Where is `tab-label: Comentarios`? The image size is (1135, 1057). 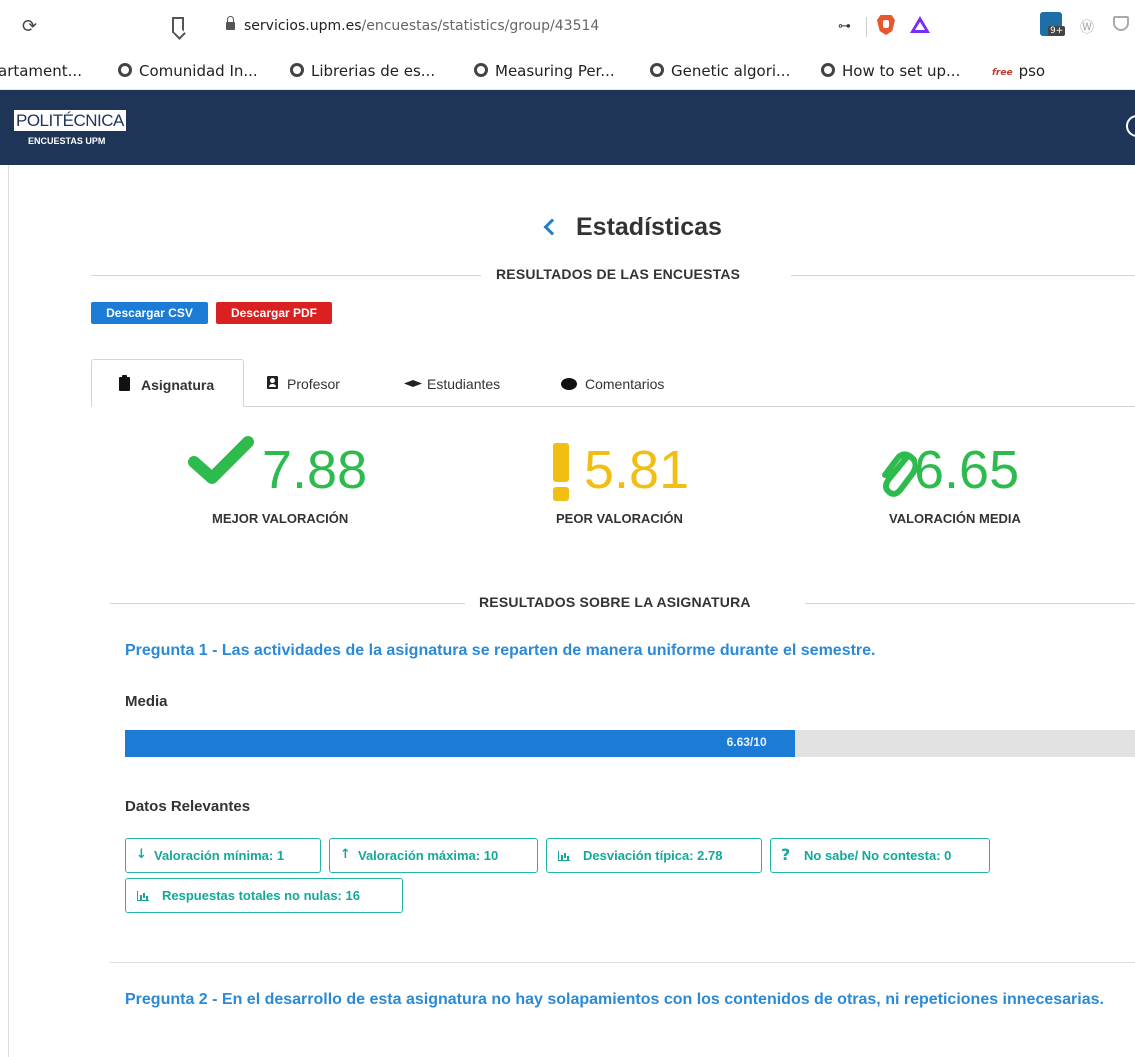
tab-label: Comentarios is located at coordinates (625, 384).